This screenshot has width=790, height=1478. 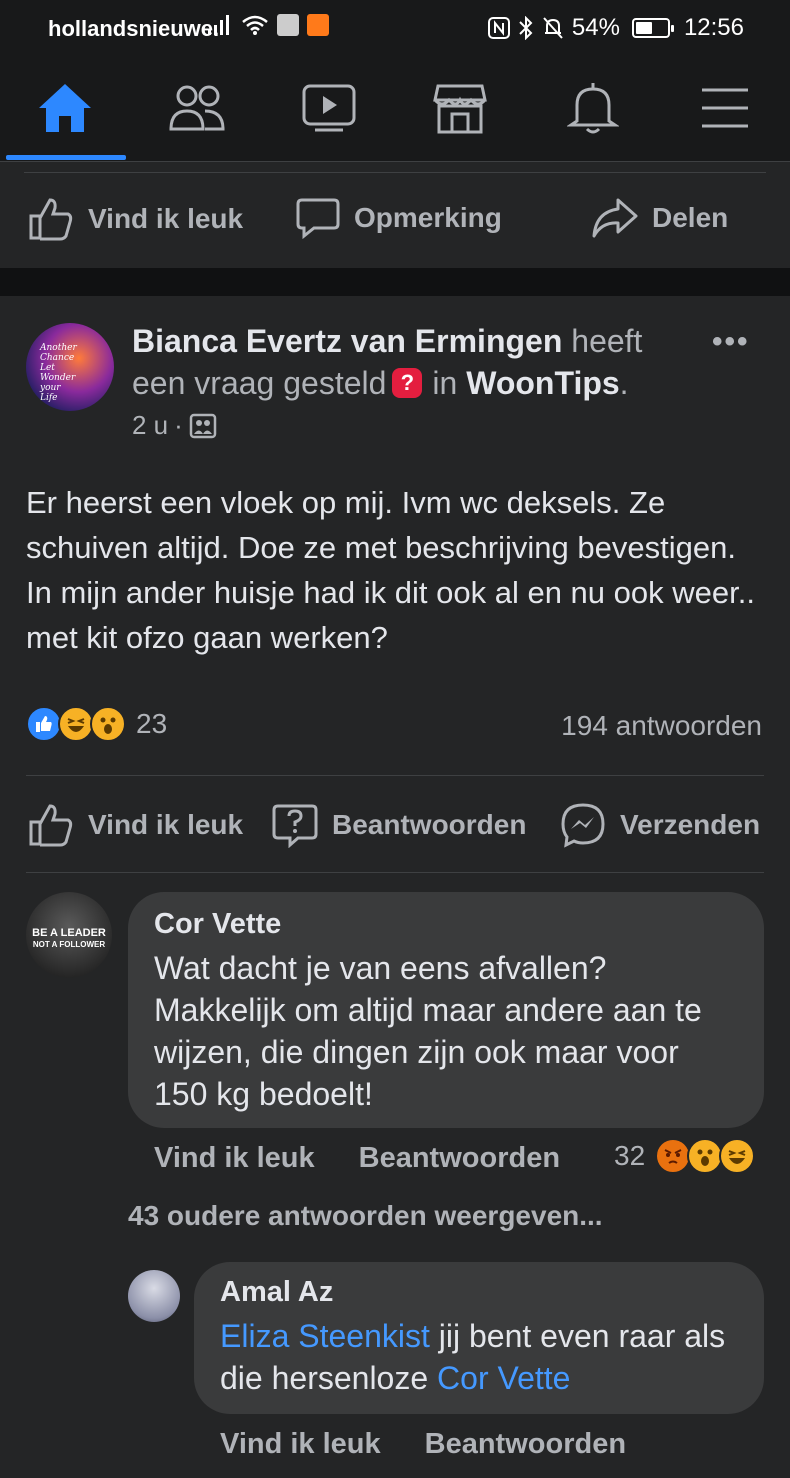 I want to click on post-meta: 2 u ·, so click(x=174, y=425).